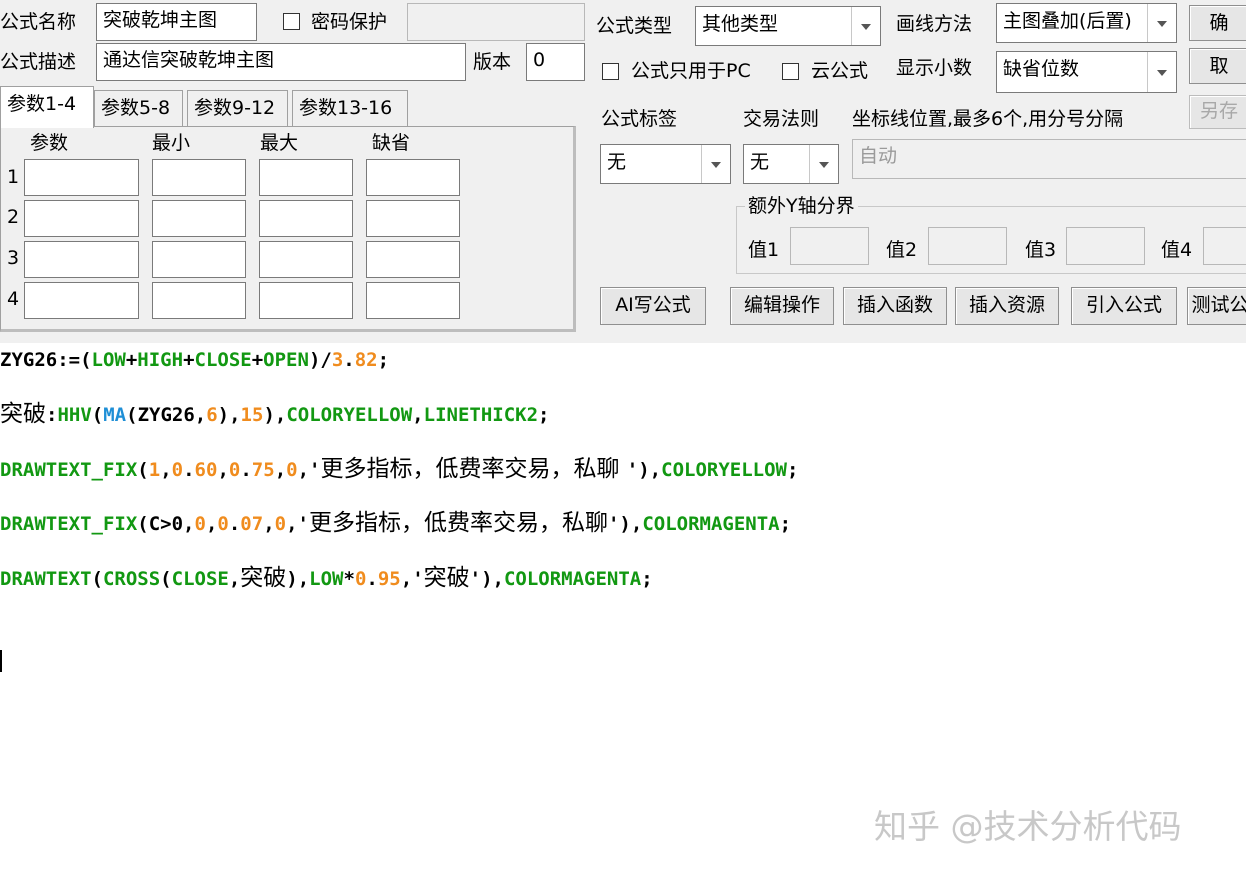 Image resolution: width=1246 pixels, height=871 pixels. Describe the element at coordinates (131, 579) in the screenshot. I see `code-token: CROSS` at that location.